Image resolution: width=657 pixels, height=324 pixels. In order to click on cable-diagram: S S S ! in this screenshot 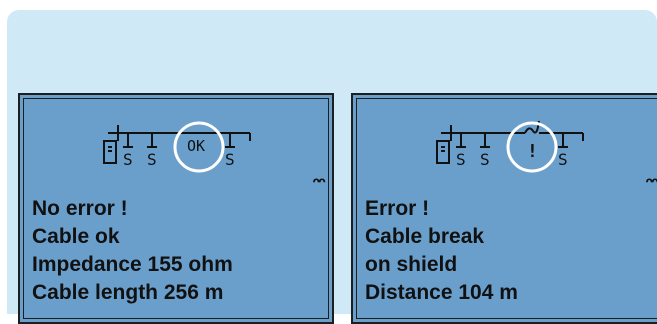, I will do `click(503, 143)`.